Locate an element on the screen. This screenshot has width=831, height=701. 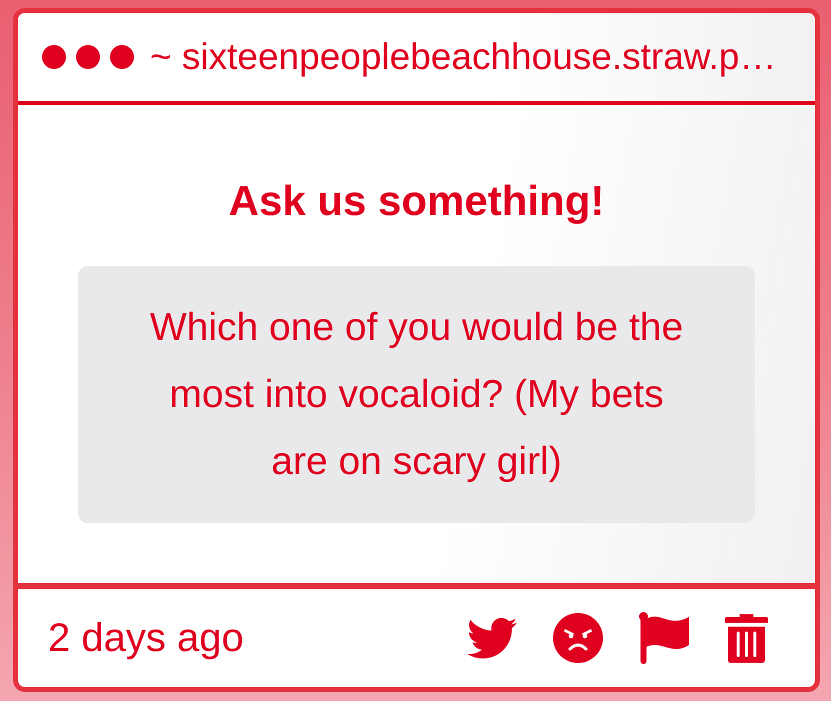
flag-icon is located at coordinates (664, 638).